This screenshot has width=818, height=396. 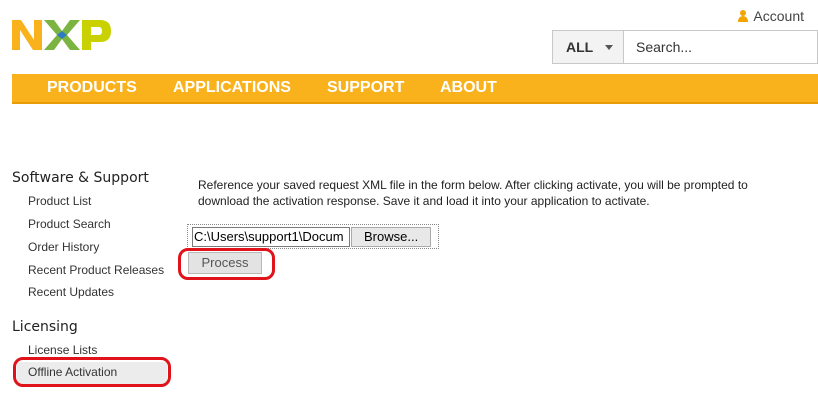 I want to click on account-link: Account, so click(x=770, y=16).